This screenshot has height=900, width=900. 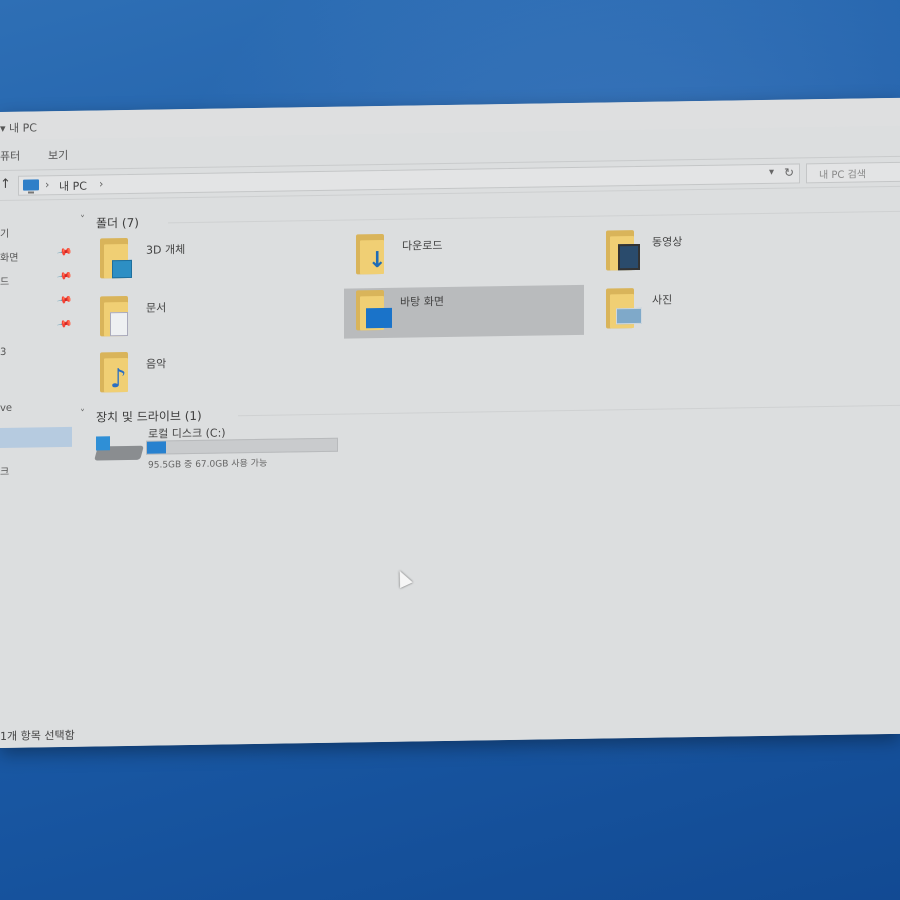 I want to click on folder-label: 동영상, so click(x=667, y=242).